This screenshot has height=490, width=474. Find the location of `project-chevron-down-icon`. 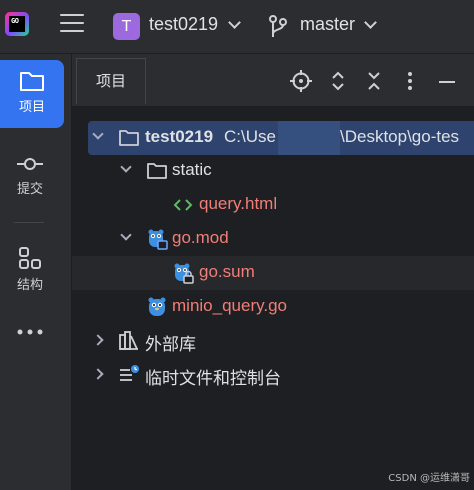

project-chevron-down-icon is located at coordinates (234, 22).